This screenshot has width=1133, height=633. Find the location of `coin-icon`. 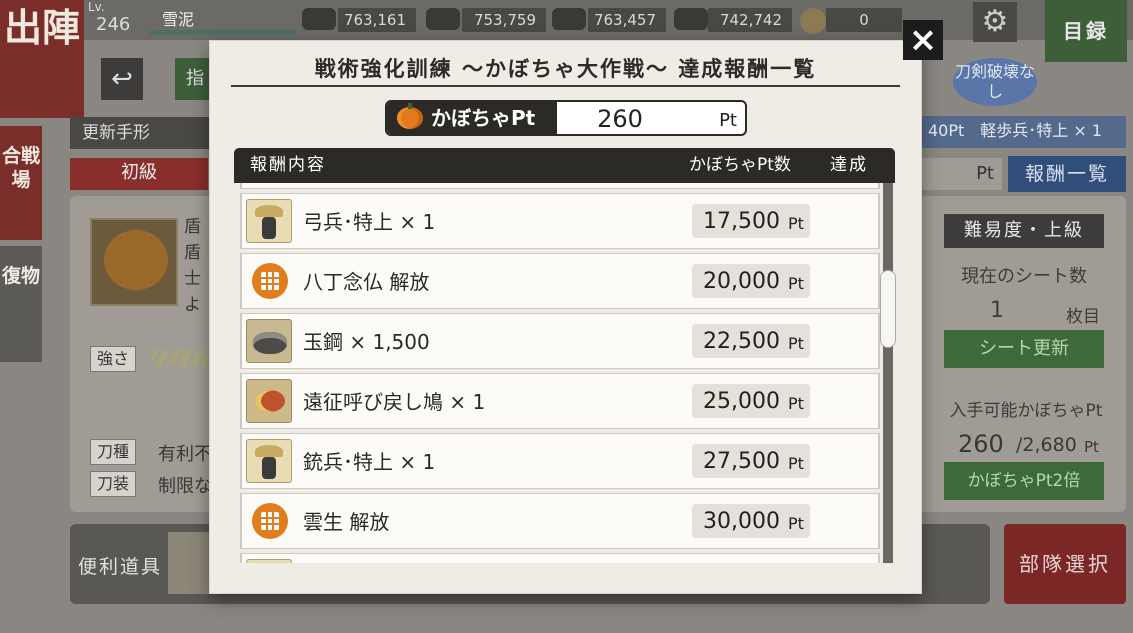

coin-icon is located at coordinates (813, 21).